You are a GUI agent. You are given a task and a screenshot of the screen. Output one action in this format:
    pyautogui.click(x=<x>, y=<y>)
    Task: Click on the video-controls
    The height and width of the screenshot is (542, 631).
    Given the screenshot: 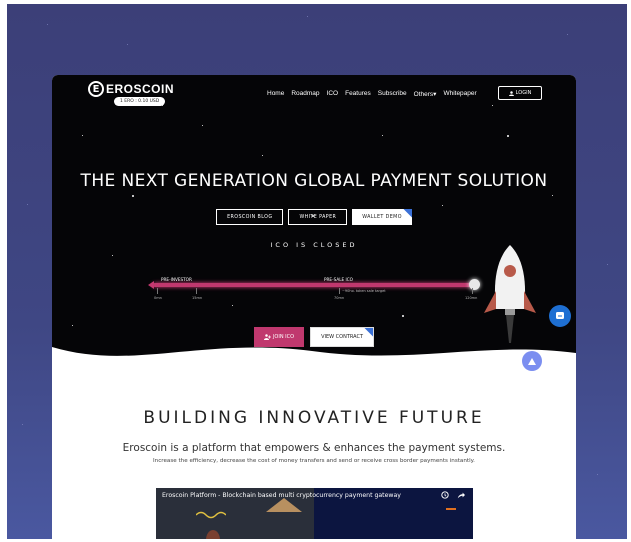 What is the action you would take?
    pyautogui.click(x=453, y=495)
    